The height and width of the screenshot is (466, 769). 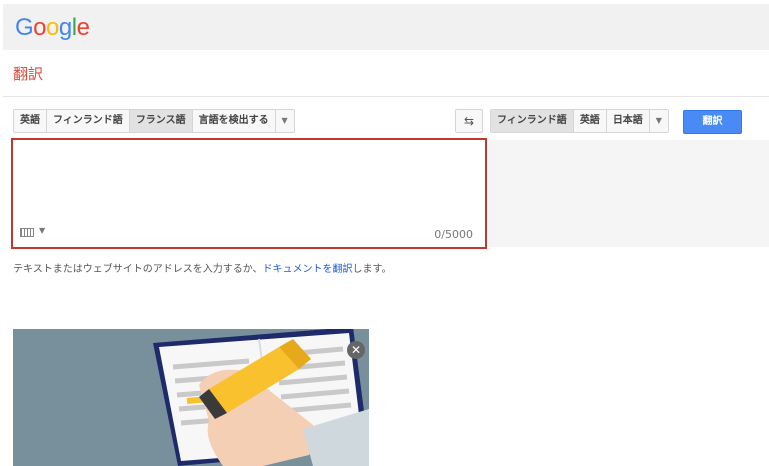 I want to click on google-logo: Google, so click(x=52, y=28).